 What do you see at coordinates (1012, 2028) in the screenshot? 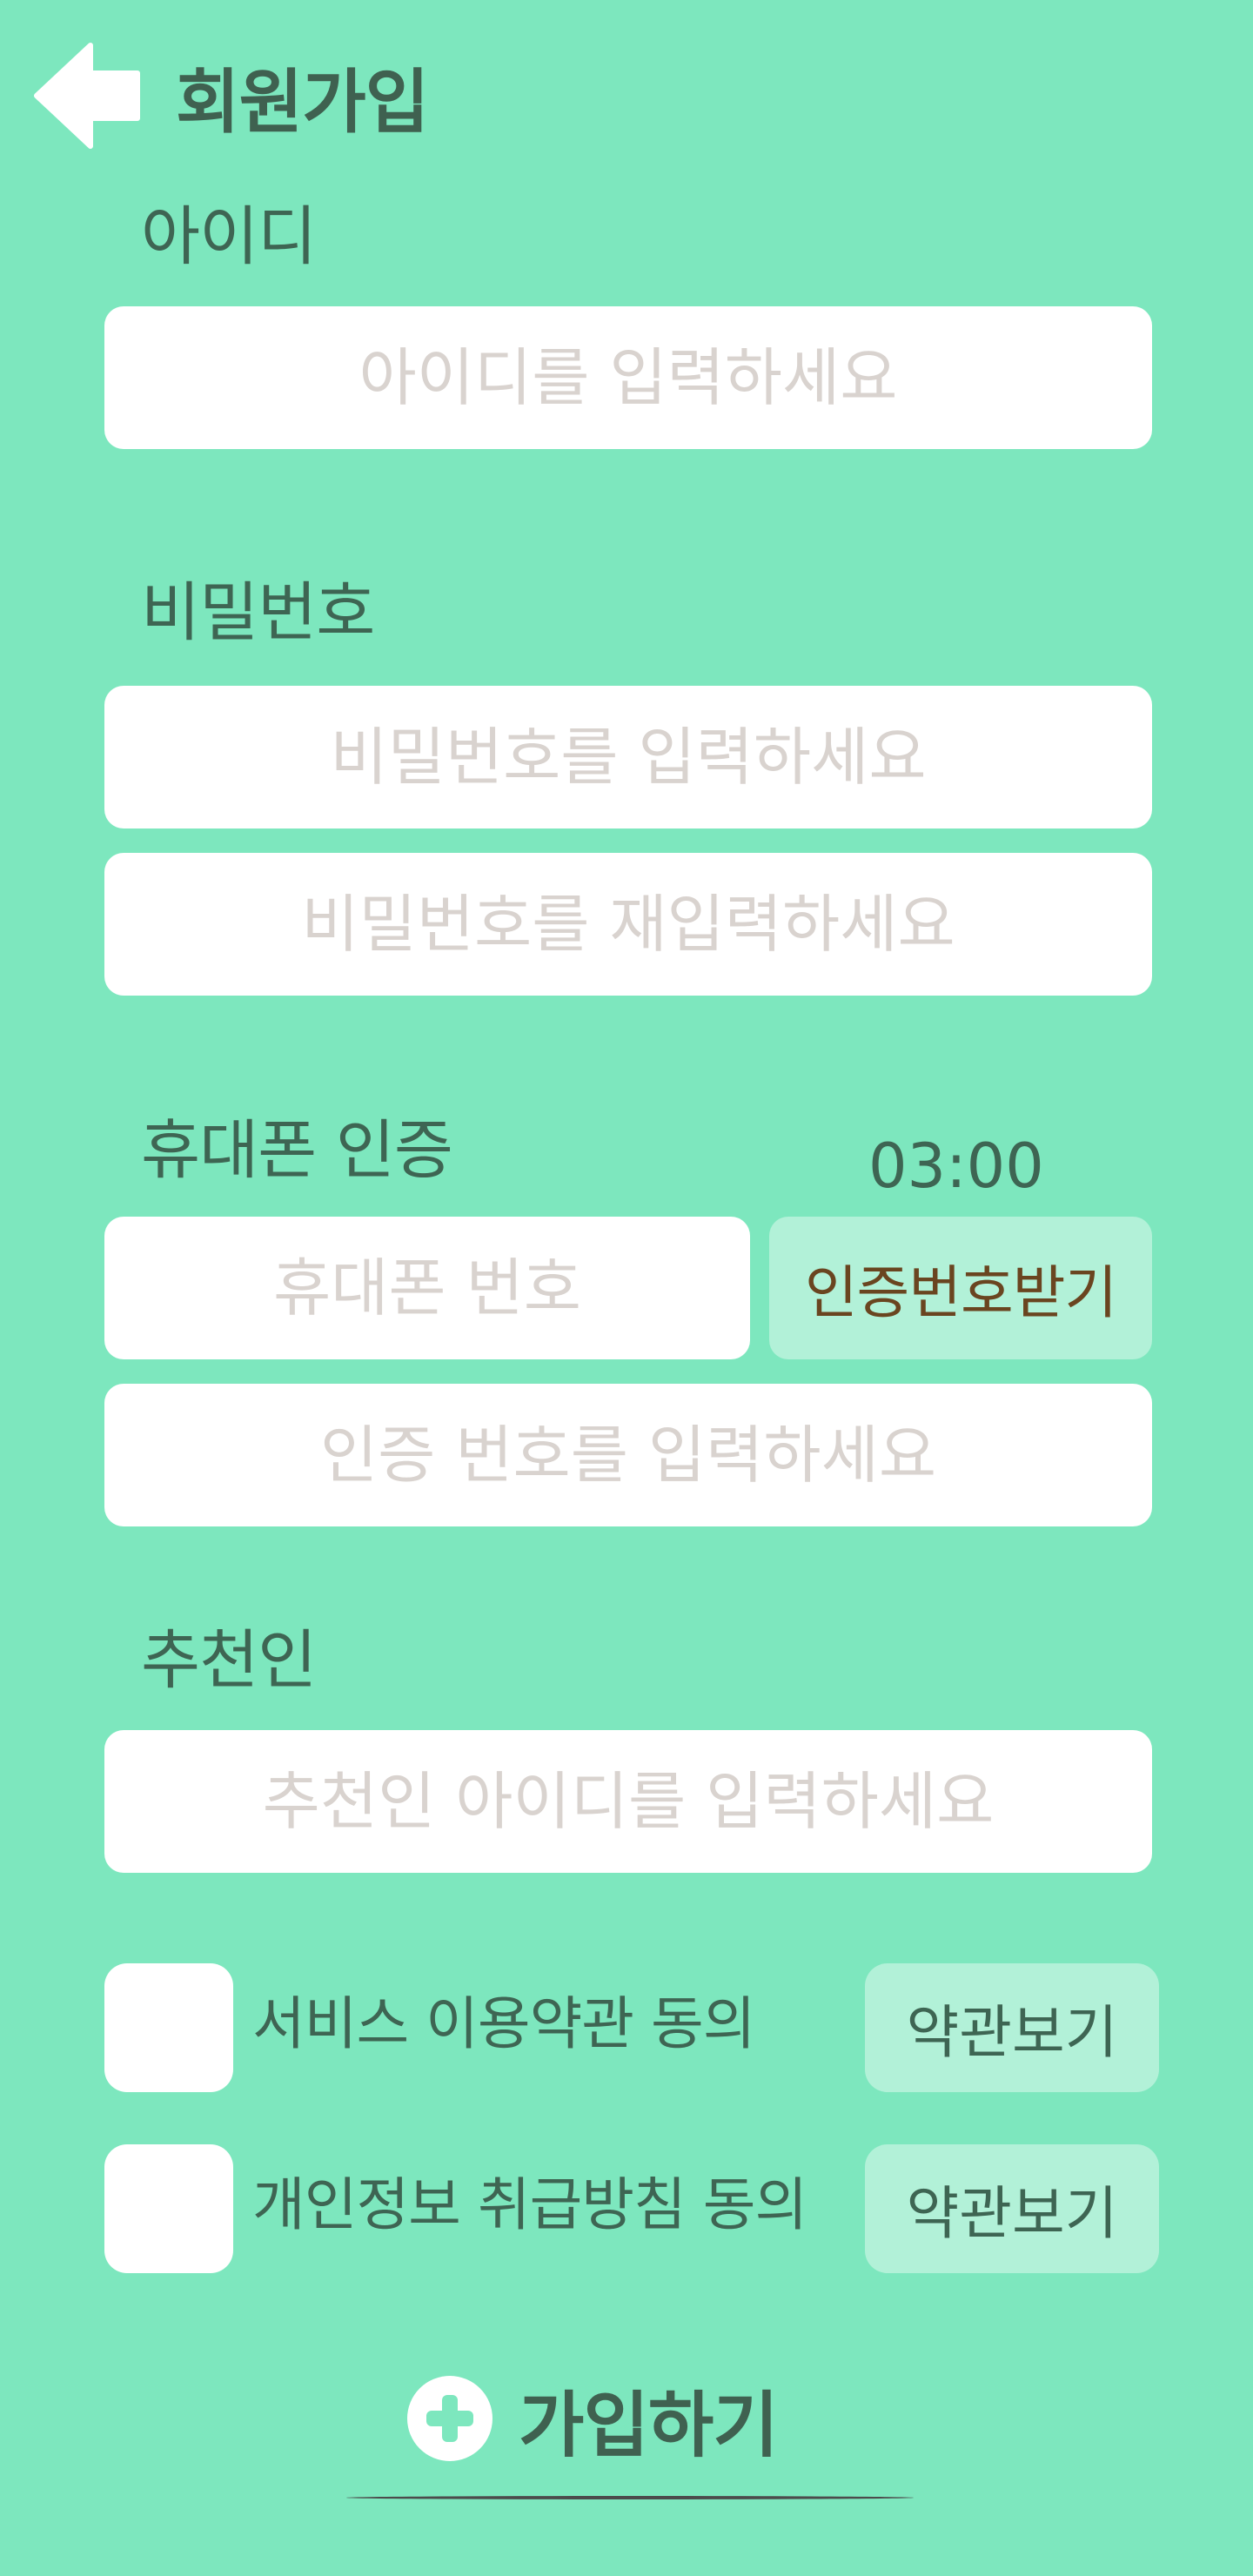
I see `view-terms-of-service-button: 약관보기` at bounding box center [1012, 2028].